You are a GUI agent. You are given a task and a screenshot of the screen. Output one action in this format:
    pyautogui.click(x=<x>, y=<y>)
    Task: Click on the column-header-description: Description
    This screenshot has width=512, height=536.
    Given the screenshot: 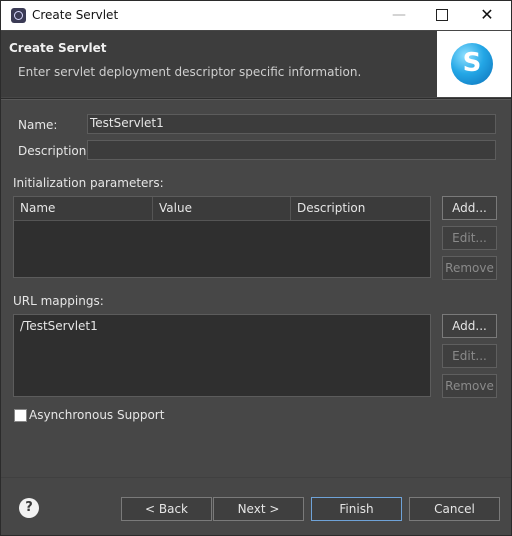 What is the action you would take?
    pyautogui.click(x=360, y=208)
    